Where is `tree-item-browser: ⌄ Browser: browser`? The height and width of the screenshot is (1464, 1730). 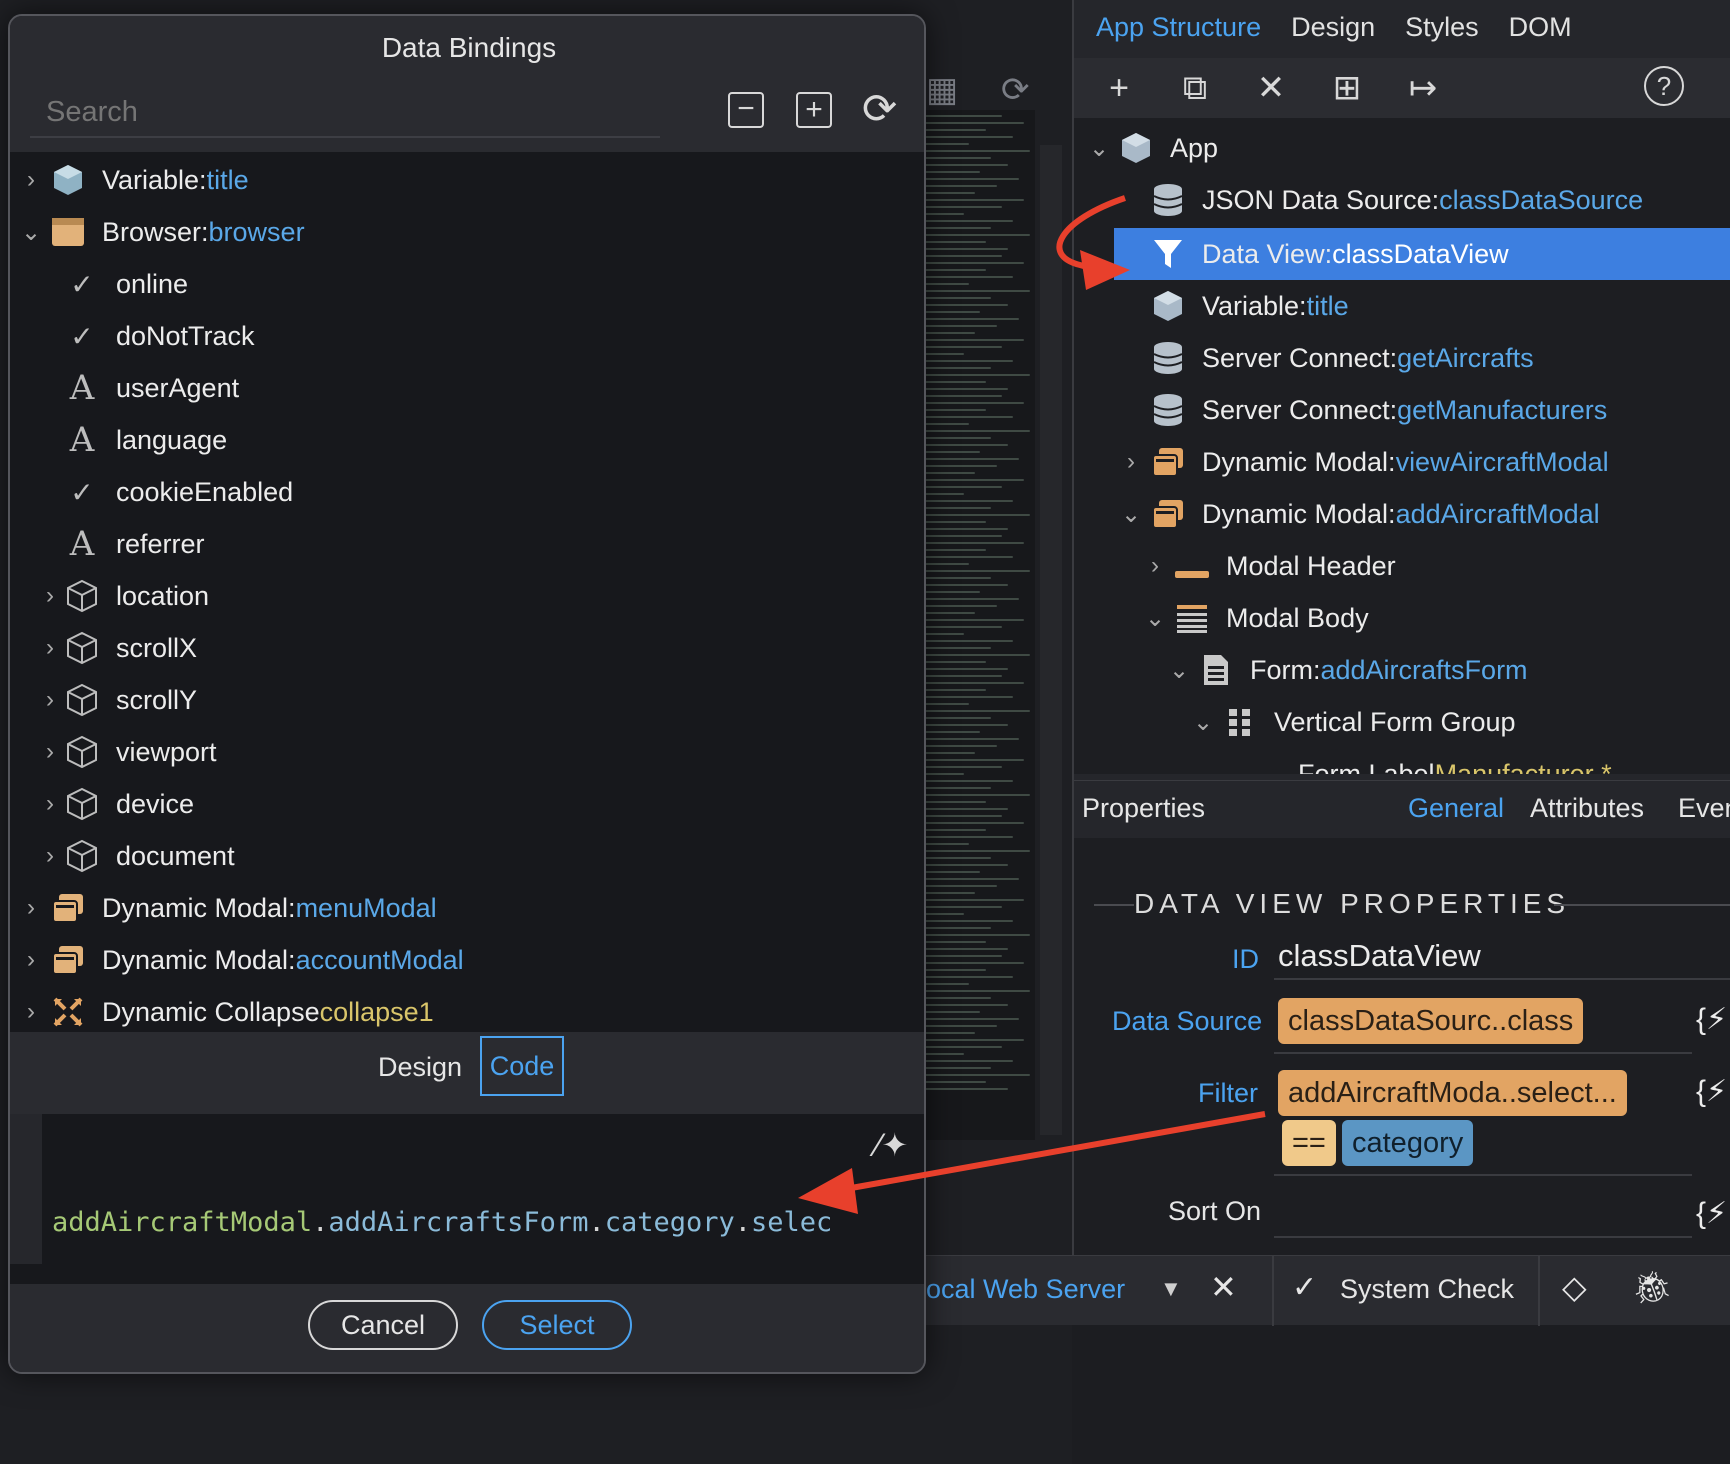
tree-item-browser: ⌄ Browser: browser is located at coordinates (159, 232).